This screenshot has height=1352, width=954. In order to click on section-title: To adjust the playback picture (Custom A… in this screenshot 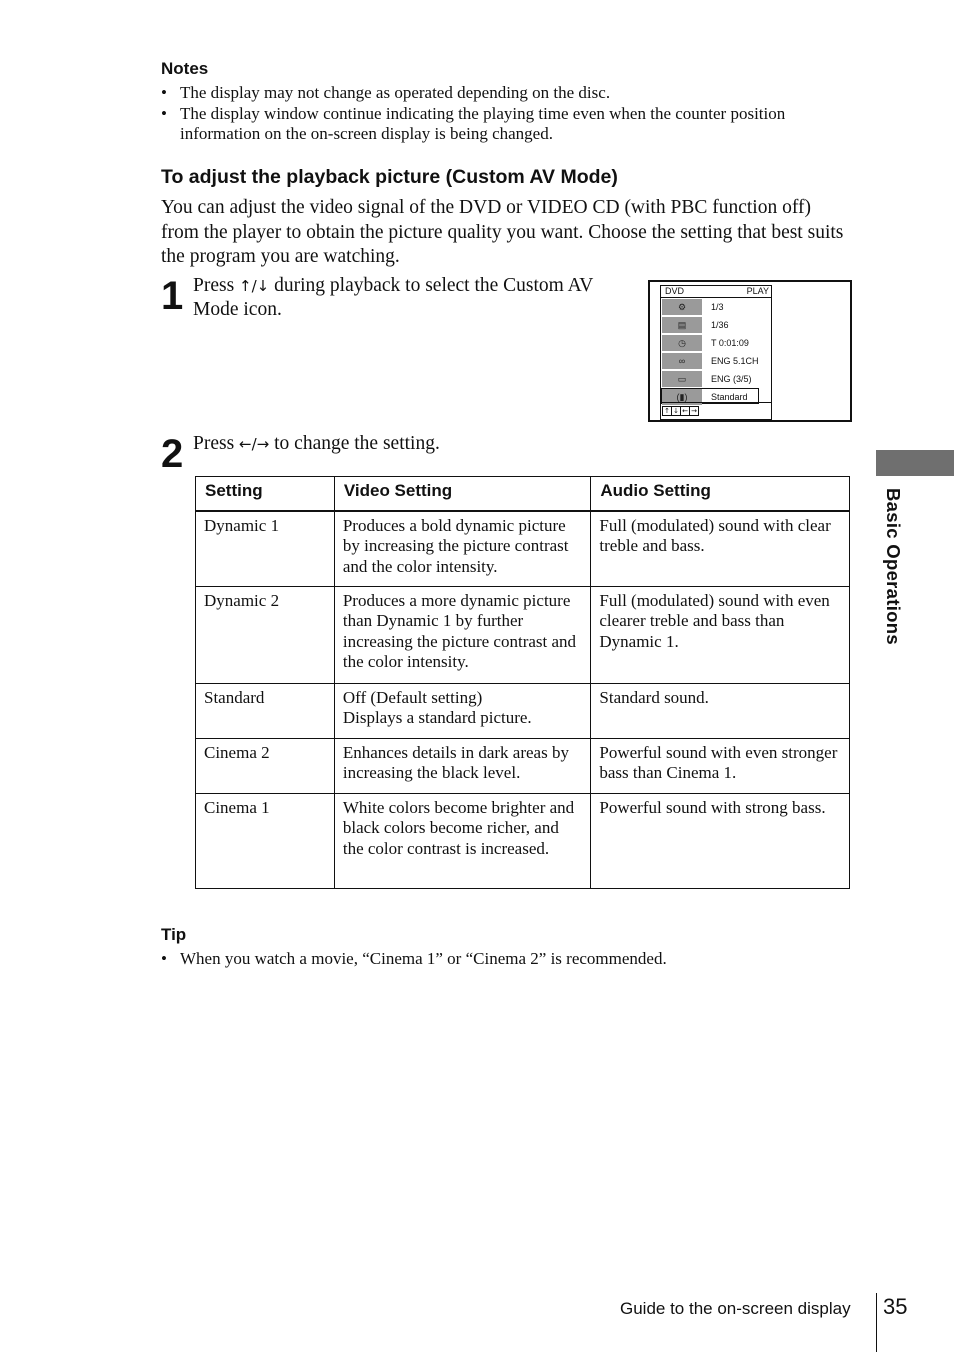, I will do `click(389, 177)`.